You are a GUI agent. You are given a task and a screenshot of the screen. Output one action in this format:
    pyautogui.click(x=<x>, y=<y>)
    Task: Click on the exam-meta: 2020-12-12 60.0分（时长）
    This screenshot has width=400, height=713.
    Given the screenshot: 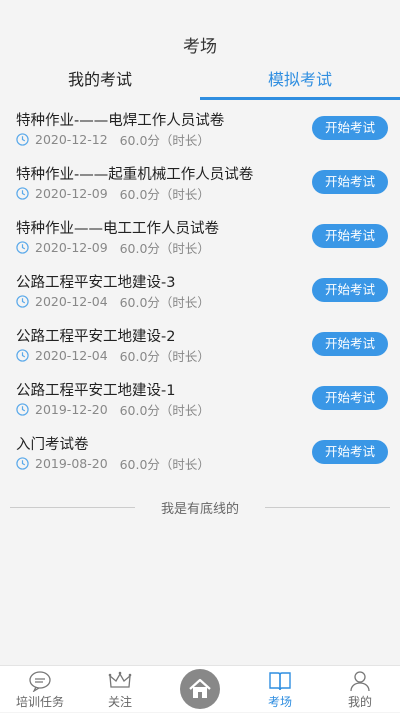 What is the action you would take?
    pyautogui.click(x=113, y=139)
    